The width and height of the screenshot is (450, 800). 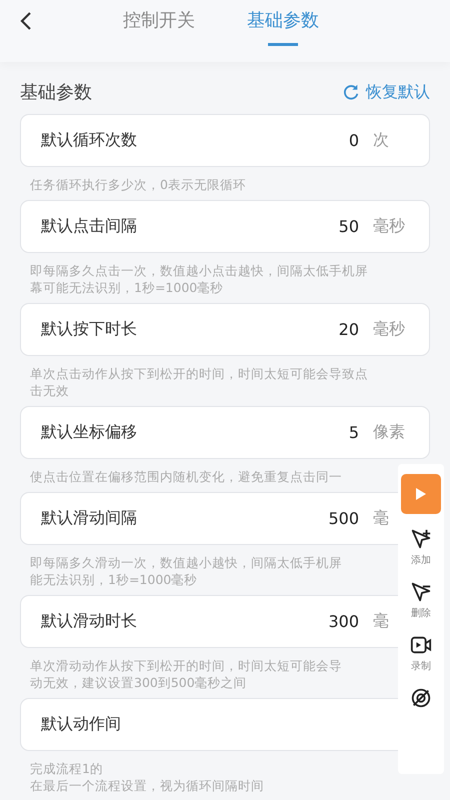 What do you see at coordinates (138, 184) in the screenshot?
I see `param-hint: 任务循环执行多少次，0表示无限循环` at bounding box center [138, 184].